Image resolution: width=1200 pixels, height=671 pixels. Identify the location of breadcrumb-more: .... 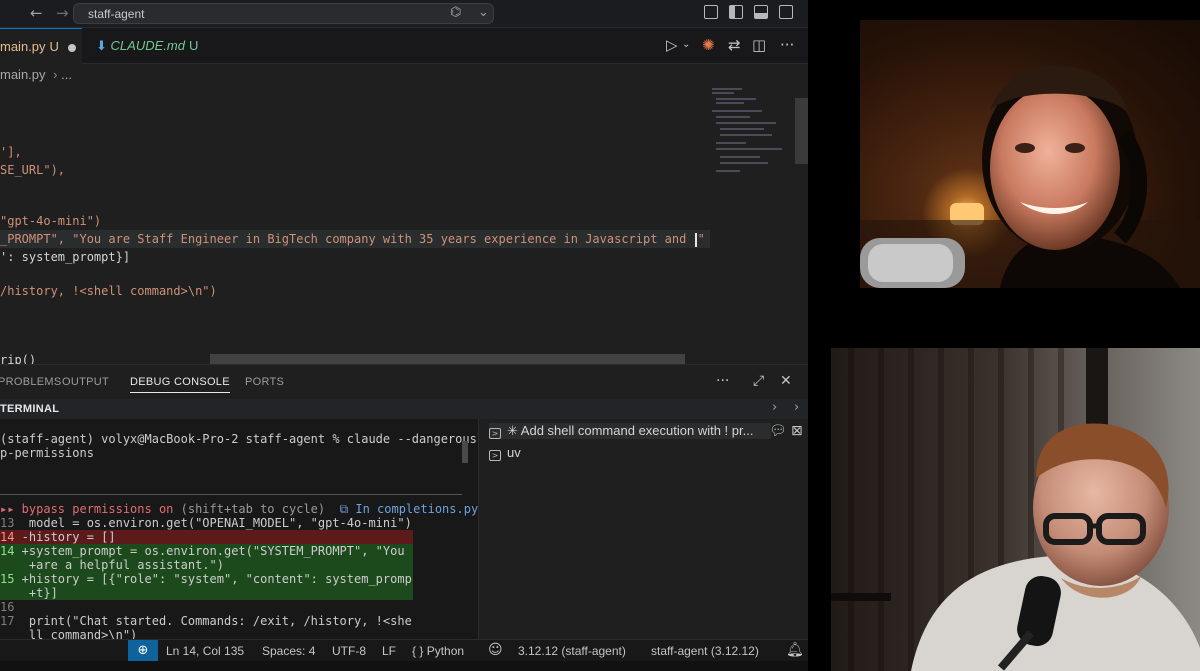
(66, 74).